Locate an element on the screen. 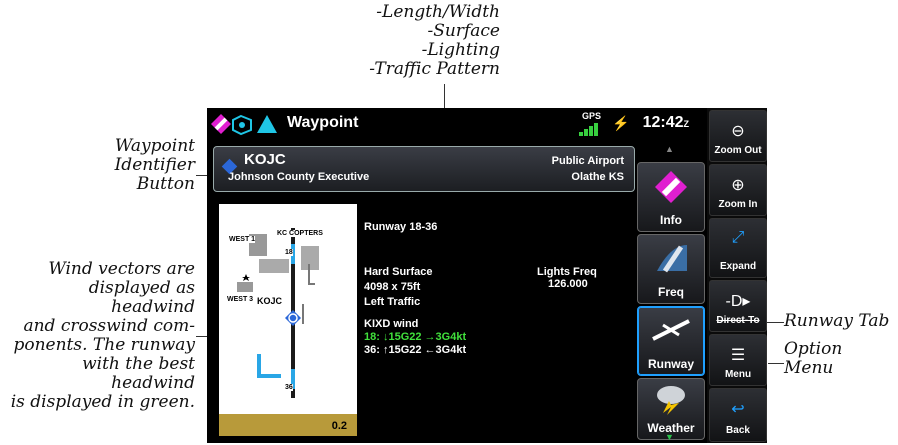 Image resolution: width=898 pixels, height=445 pixels. direct-to-button: -D▸ Direct-To is located at coordinates (738, 306).